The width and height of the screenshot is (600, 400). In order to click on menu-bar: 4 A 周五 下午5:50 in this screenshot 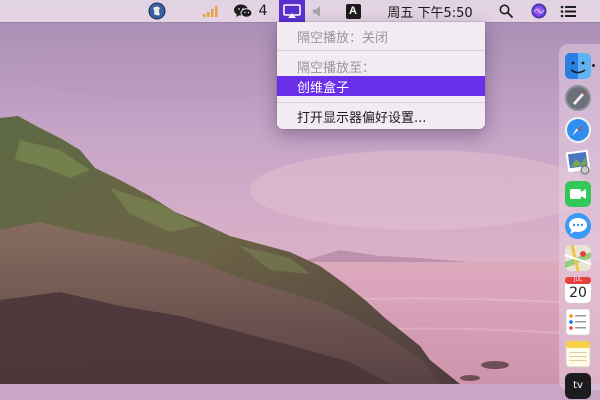, I will do `click(300, 11)`.